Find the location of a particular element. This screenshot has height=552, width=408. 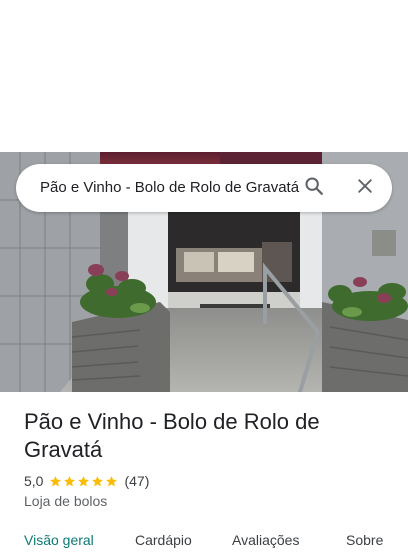

search-icon is located at coordinates (314, 188).